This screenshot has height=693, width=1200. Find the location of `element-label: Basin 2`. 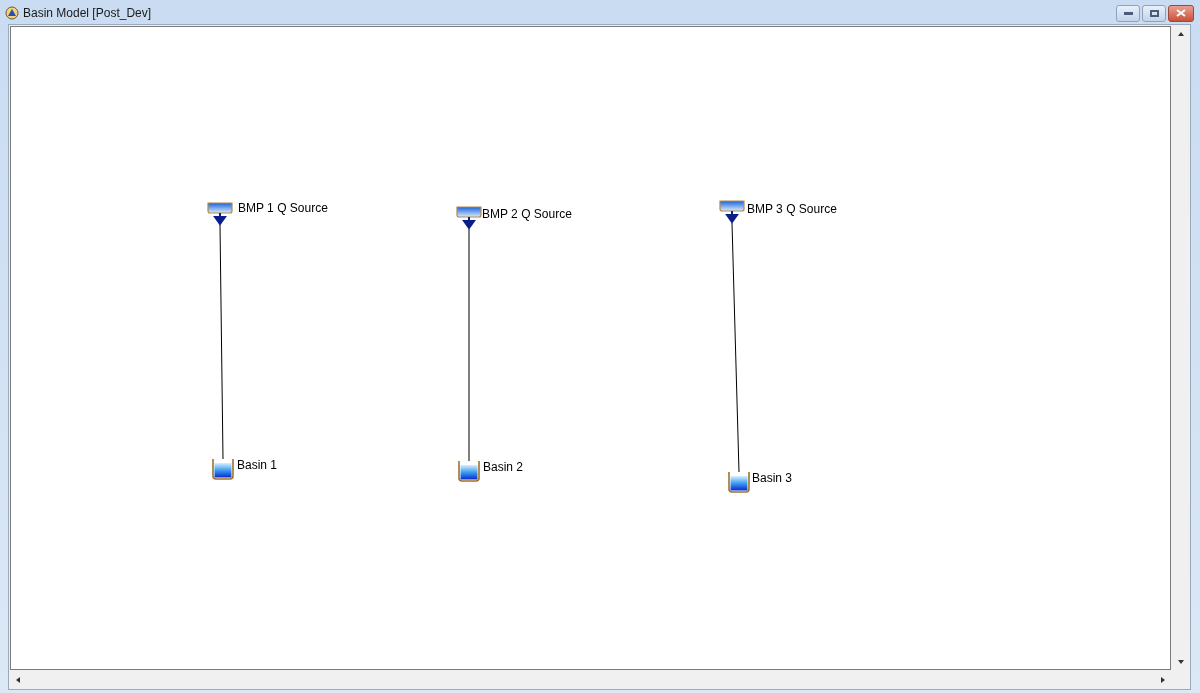

element-label: Basin 2 is located at coordinates (503, 467).